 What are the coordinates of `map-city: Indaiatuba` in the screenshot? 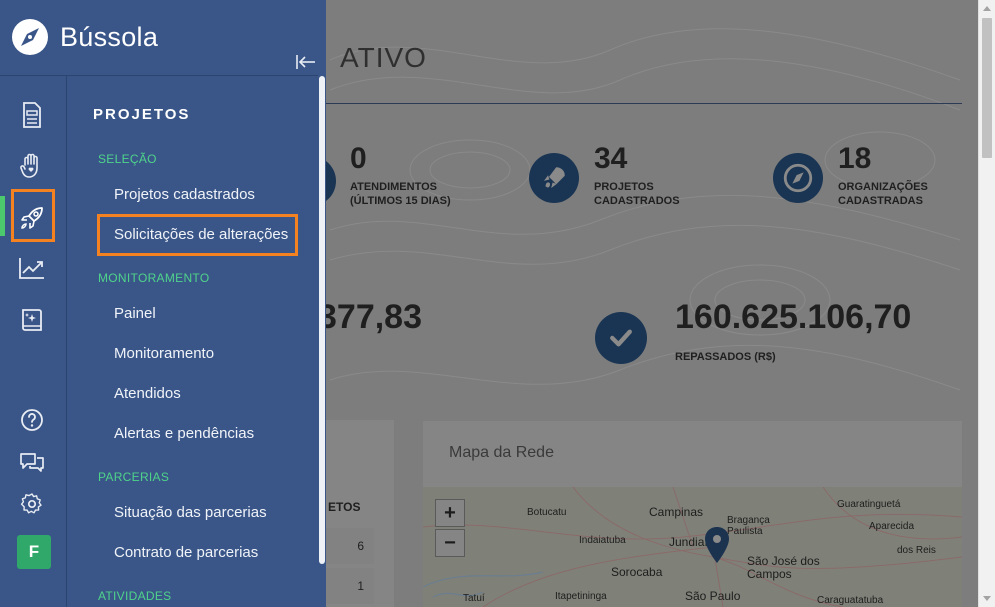 It's located at (602, 540).